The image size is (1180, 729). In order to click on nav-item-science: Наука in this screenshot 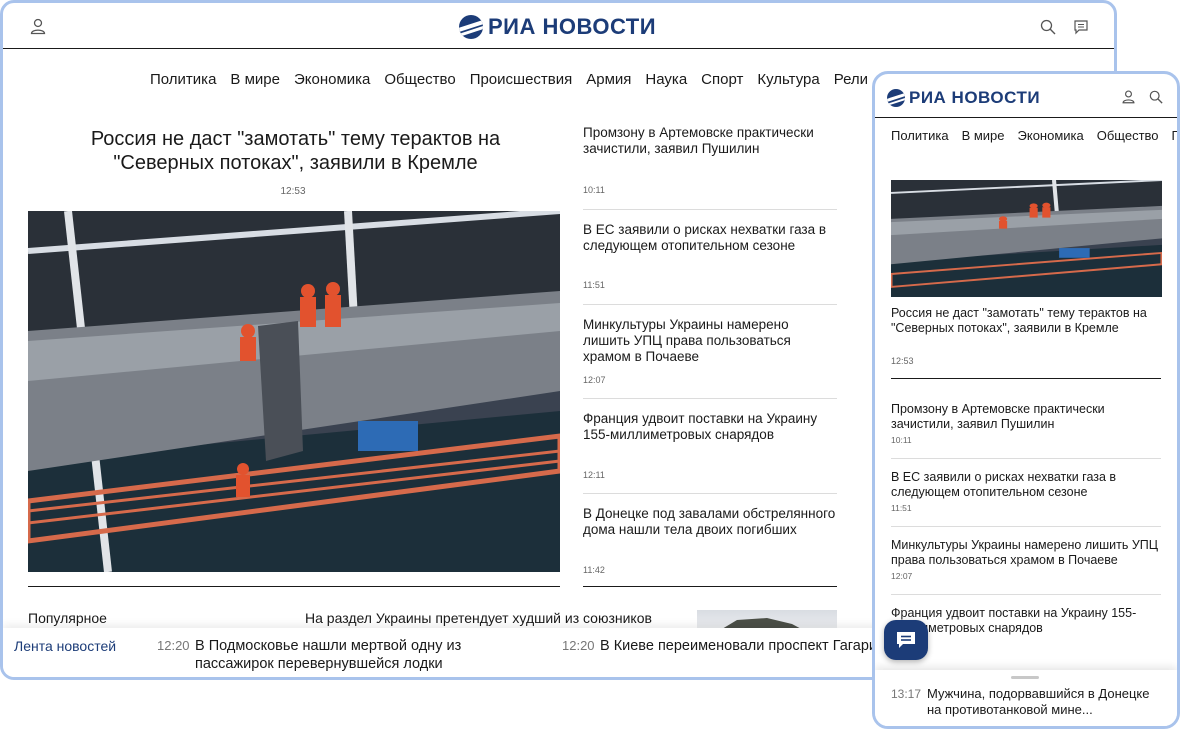, I will do `click(666, 79)`.